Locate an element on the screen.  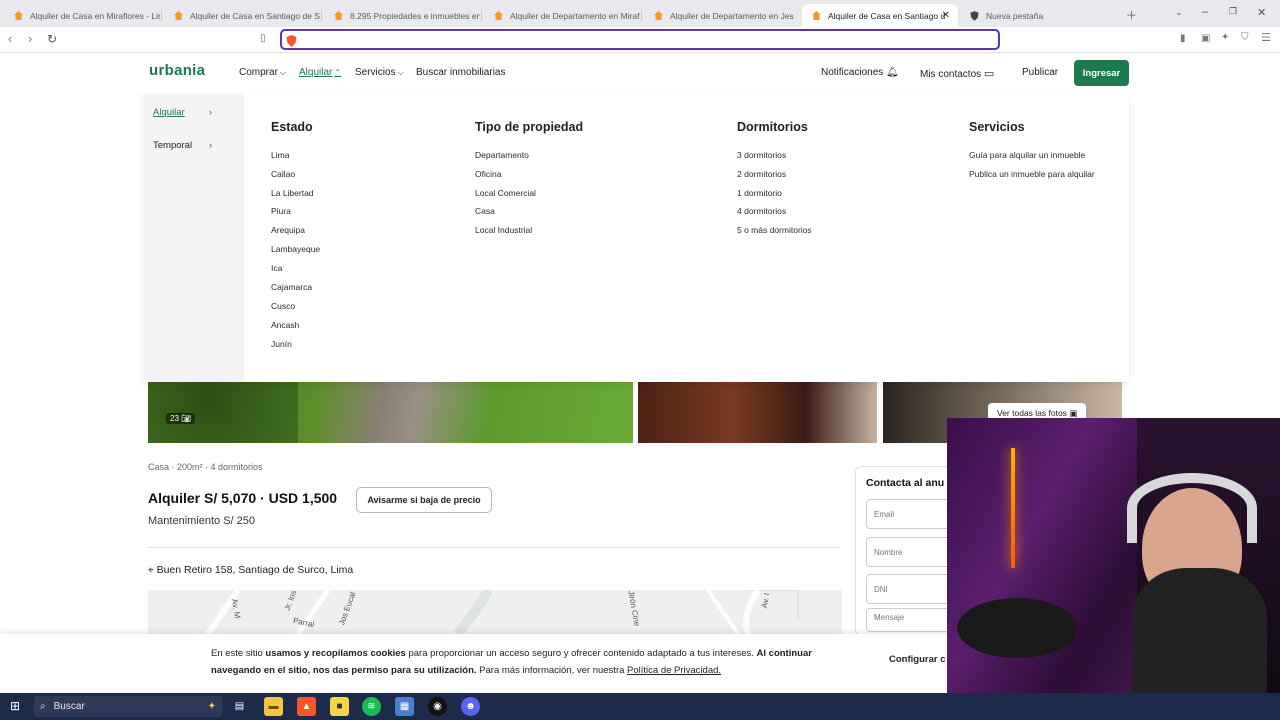
urbania-logo: urbania is located at coordinates (177, 70).